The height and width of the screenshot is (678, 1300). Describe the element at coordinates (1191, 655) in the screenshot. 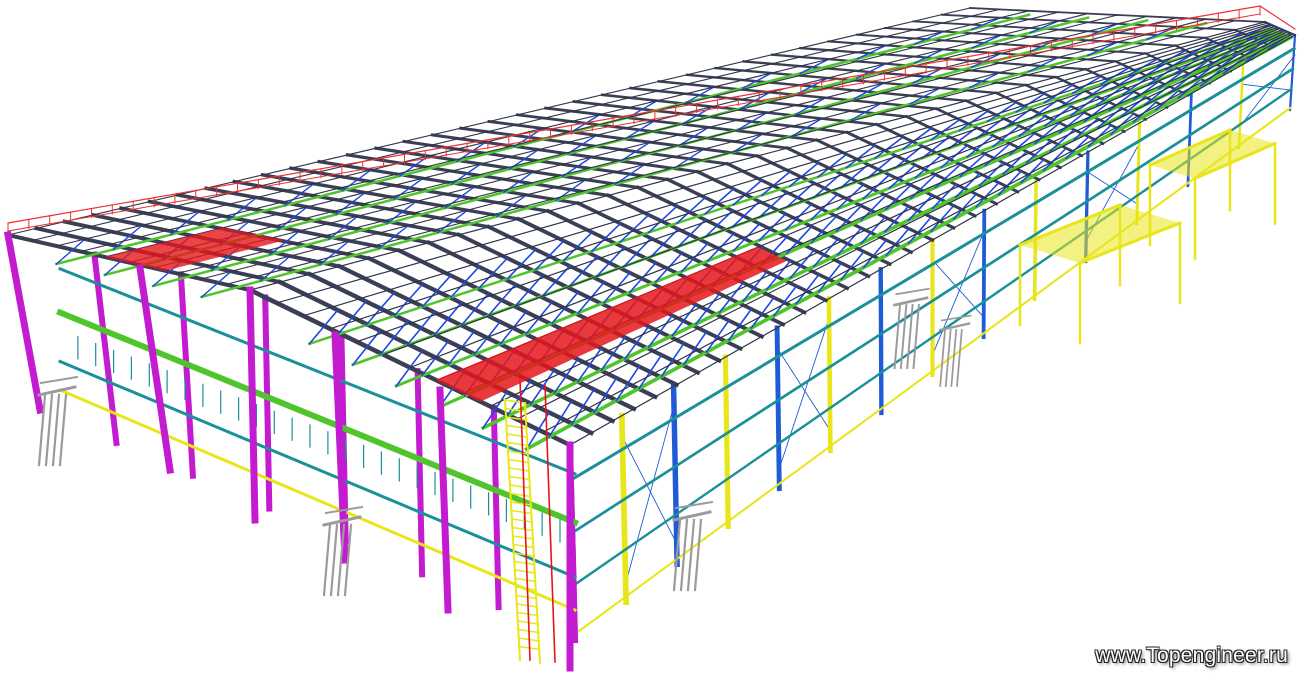

I see `watermark-text: www.Topengineer.ru` at that location.